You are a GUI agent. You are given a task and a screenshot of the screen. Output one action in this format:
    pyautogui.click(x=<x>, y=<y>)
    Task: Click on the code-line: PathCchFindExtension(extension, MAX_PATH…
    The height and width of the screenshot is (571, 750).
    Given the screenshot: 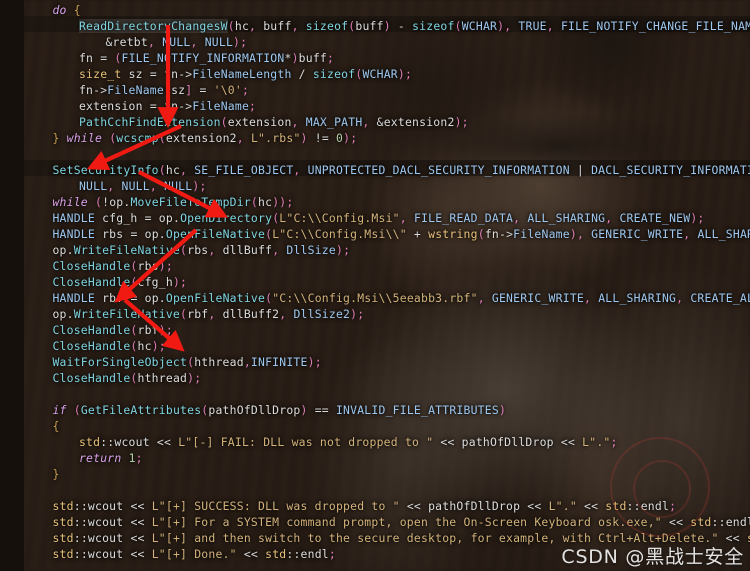 What is the action you would take?
    pyautogui.click(x=273, y=122)
    